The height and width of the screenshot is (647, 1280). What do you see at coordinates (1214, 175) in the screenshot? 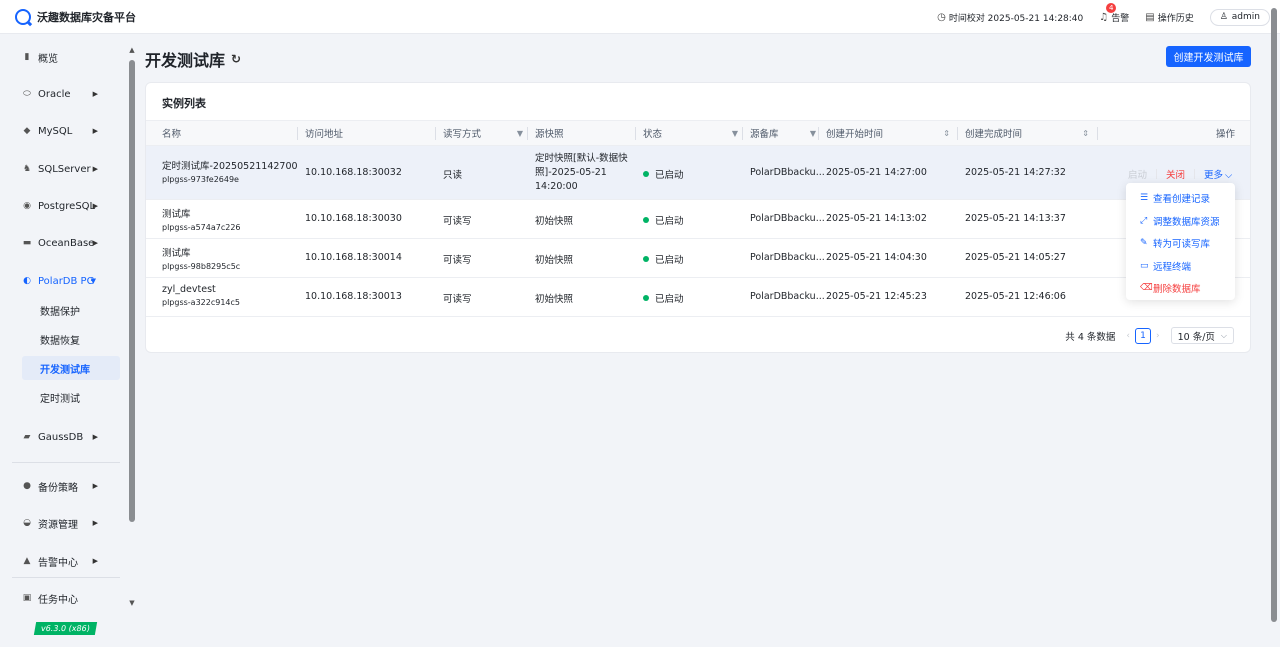
I see `more-label: 更多` at bounding box center [1214, 175].